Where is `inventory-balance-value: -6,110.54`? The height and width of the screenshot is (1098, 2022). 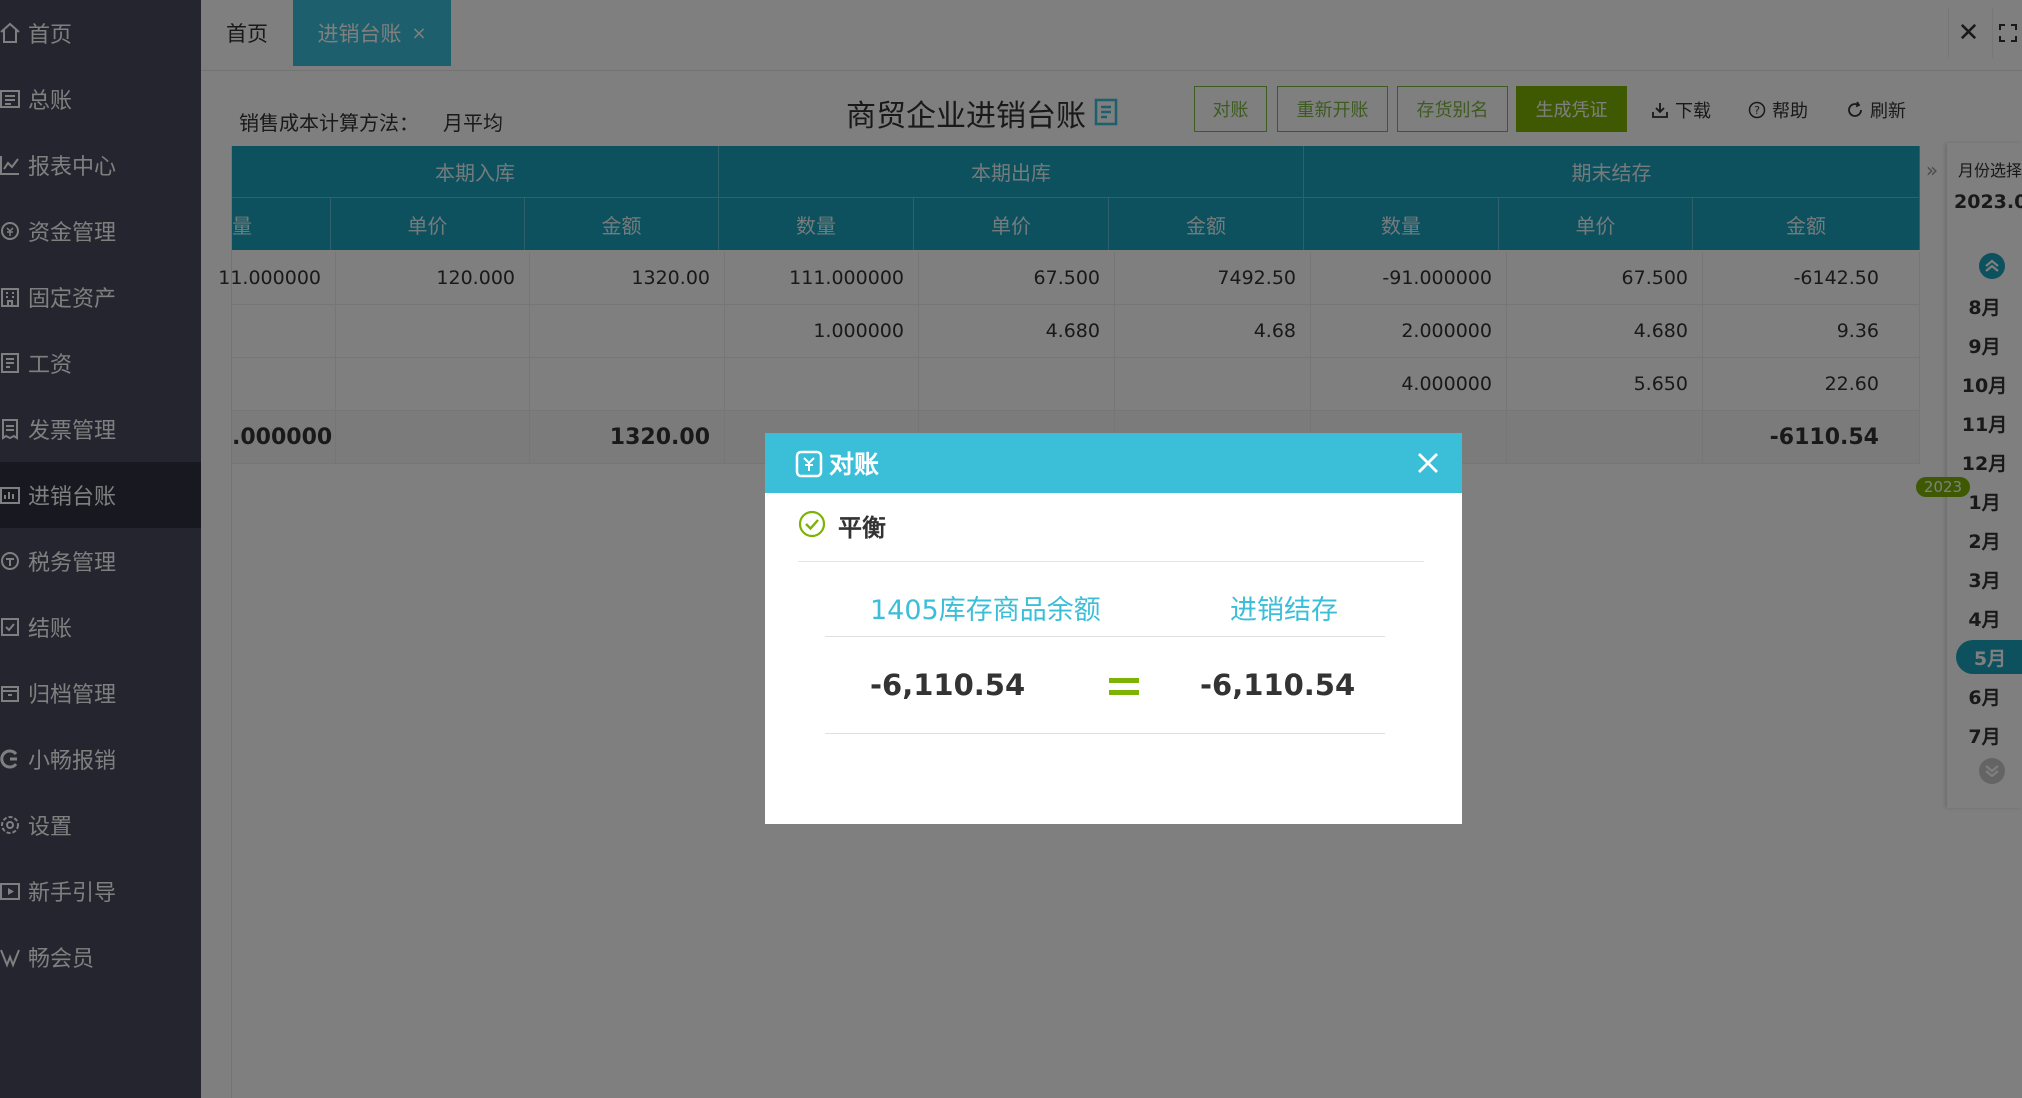
inventory-balance-value: -6,110.54 is located at coordinates (948, 685).